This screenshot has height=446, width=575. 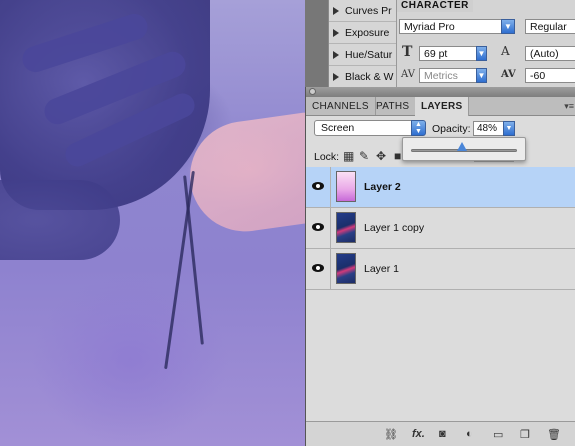 What do you see at coordinates (440, 92) in the screenshot?
I see `panel-titlebar` at bounding box center [440, 92].